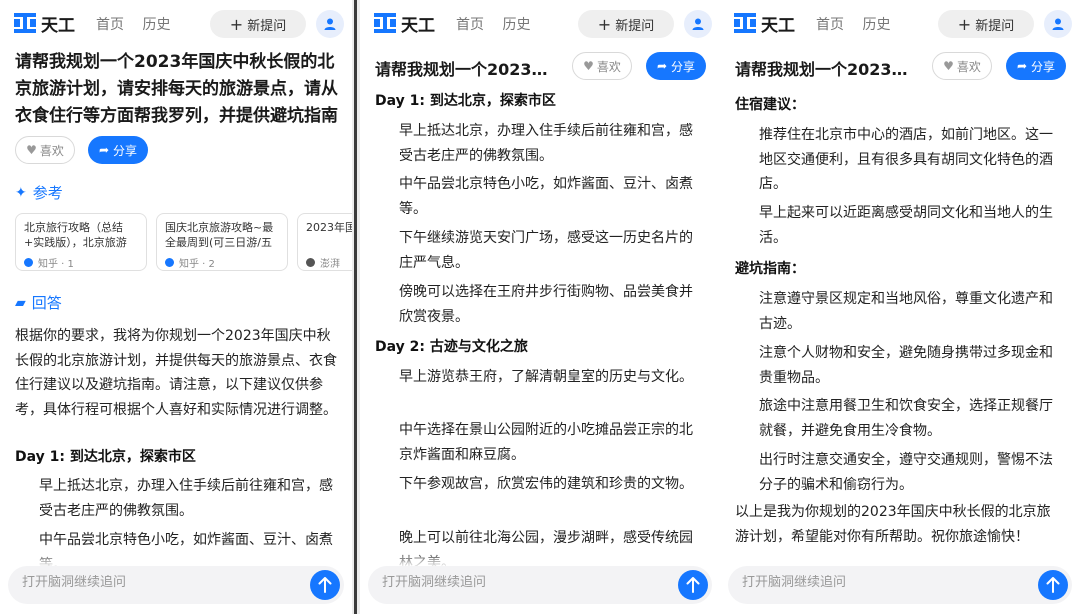 The image size is (1080, 614). I want to click on reference-card: 北京旅行攻略（总结+实践版），北京旅游 知乎 · 1, so click(81, 242).